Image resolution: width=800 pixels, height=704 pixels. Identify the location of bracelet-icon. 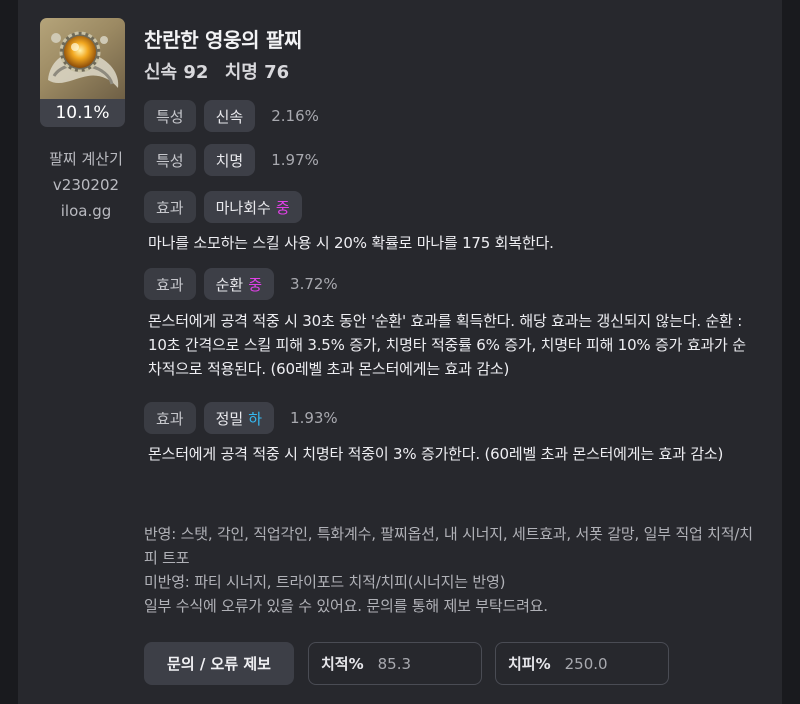
(82, 59).